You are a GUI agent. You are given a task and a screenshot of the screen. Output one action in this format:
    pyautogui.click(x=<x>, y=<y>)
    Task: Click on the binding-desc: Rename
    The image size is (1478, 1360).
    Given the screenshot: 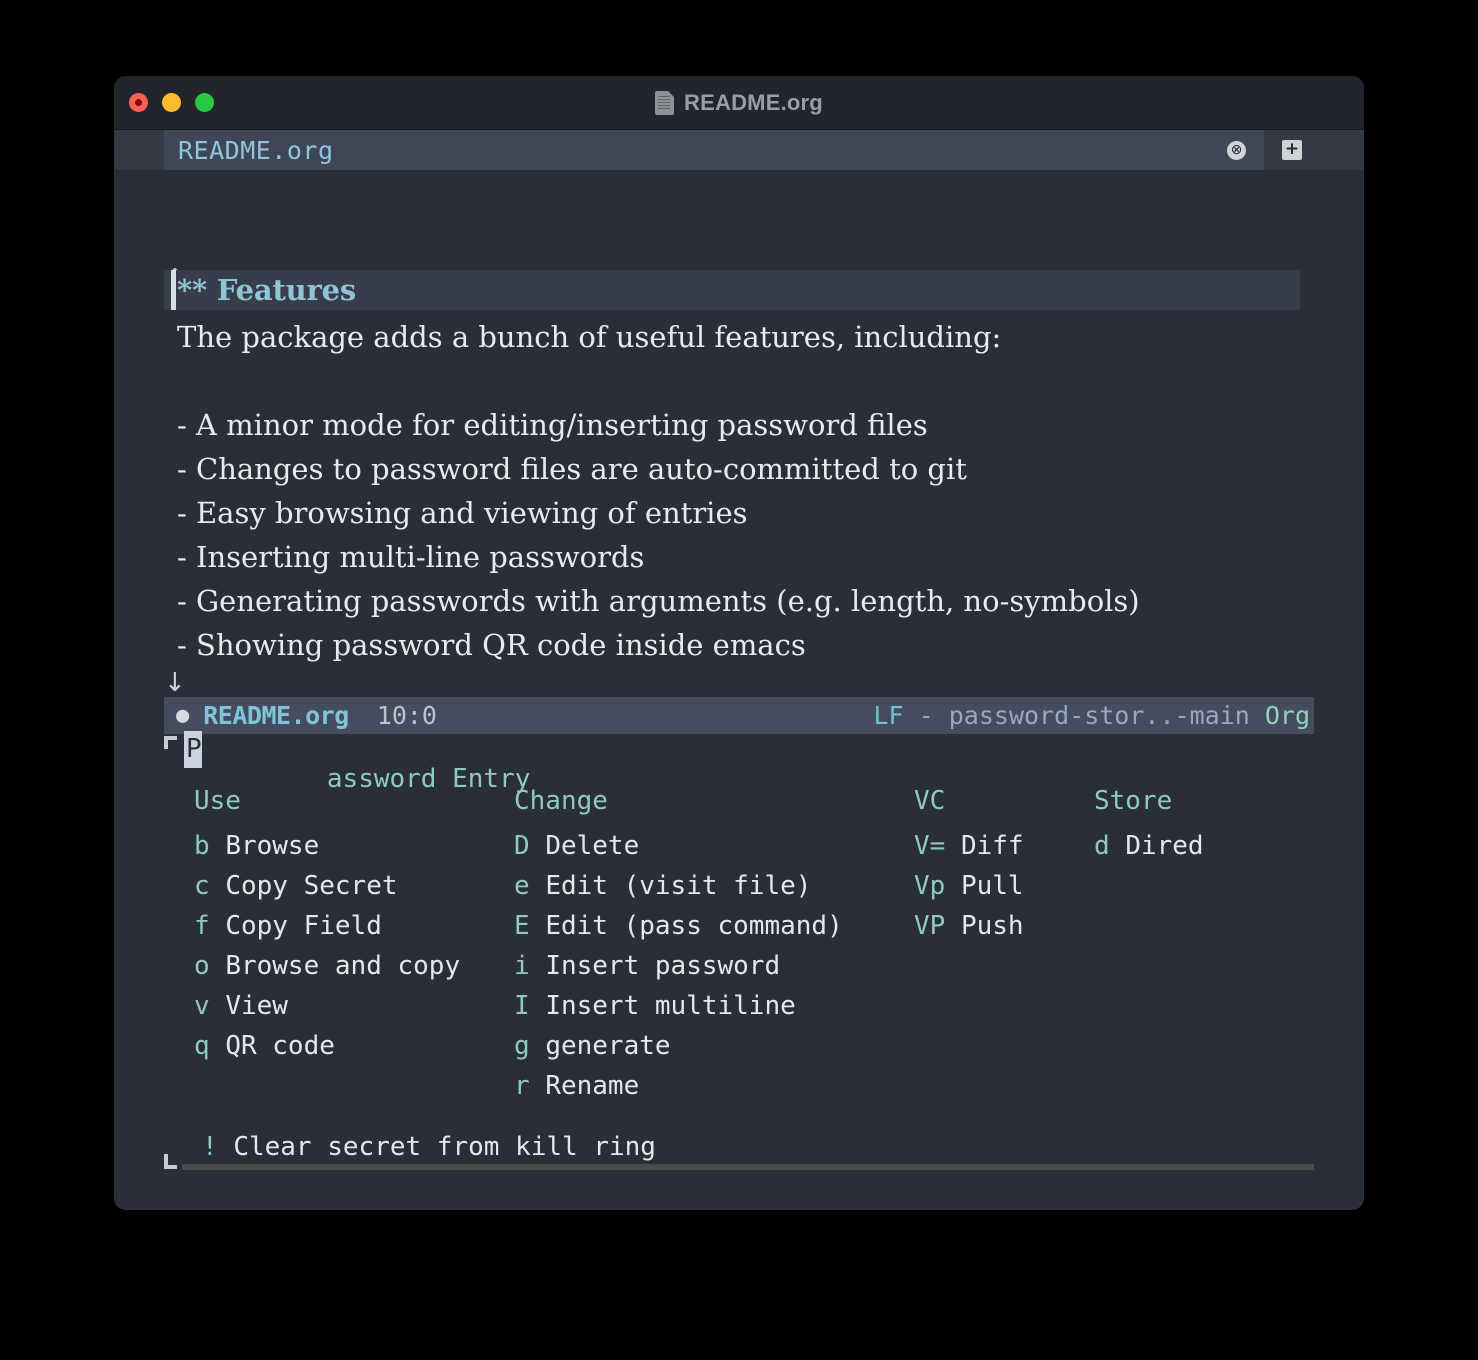 What is the action you would take?
    pyautogui.click(x=592, y=1086)
    